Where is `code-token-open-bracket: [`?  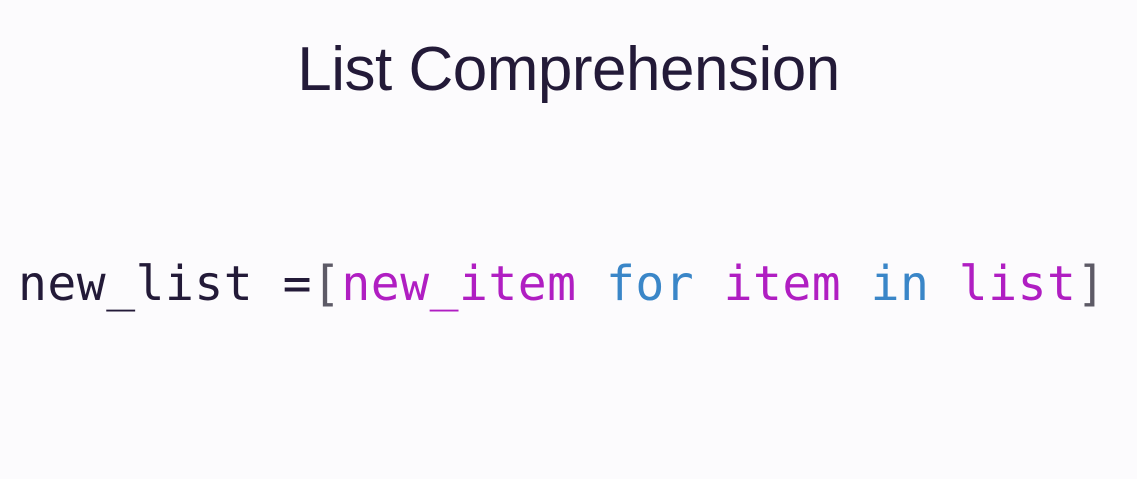
code-token-open-bracket: [ is located at coordinates (326, 284).